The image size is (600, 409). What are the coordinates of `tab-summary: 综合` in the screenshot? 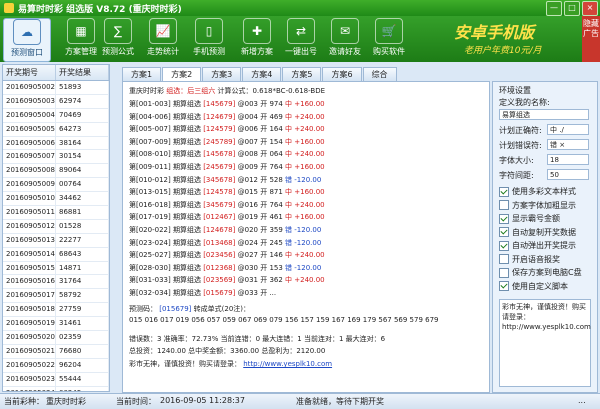 It's located at (379, 74).